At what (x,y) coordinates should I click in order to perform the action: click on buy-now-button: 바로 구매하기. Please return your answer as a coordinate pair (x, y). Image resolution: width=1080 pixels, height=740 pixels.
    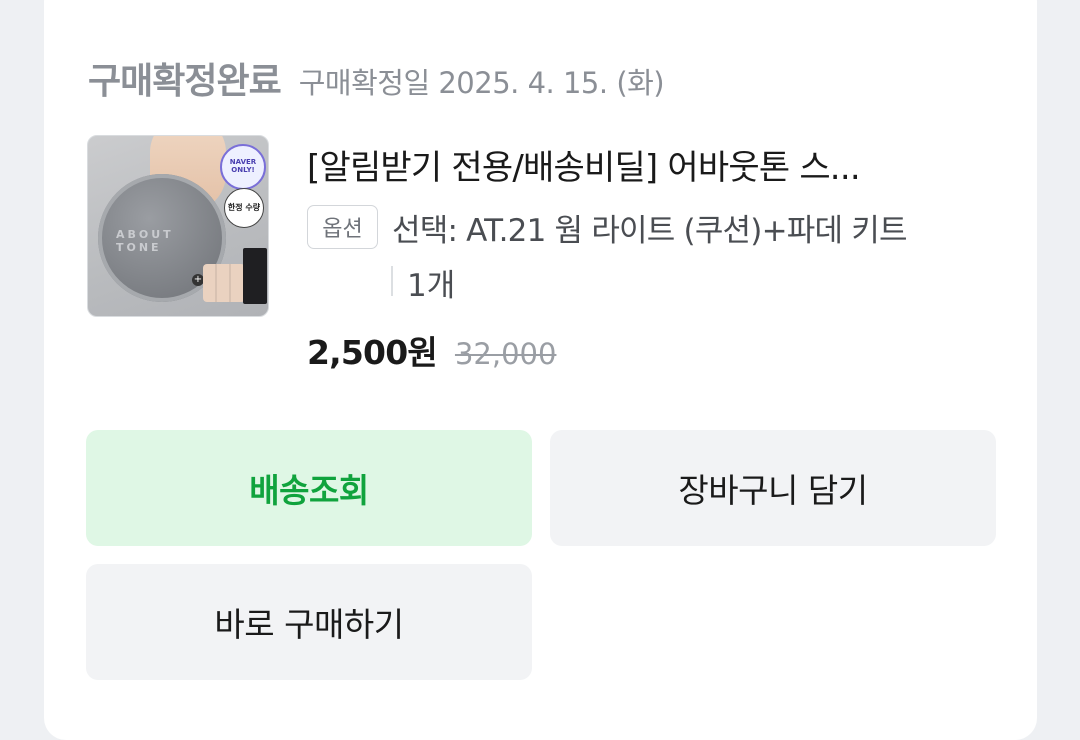
    Looking at the image, I should click on (309, 622).